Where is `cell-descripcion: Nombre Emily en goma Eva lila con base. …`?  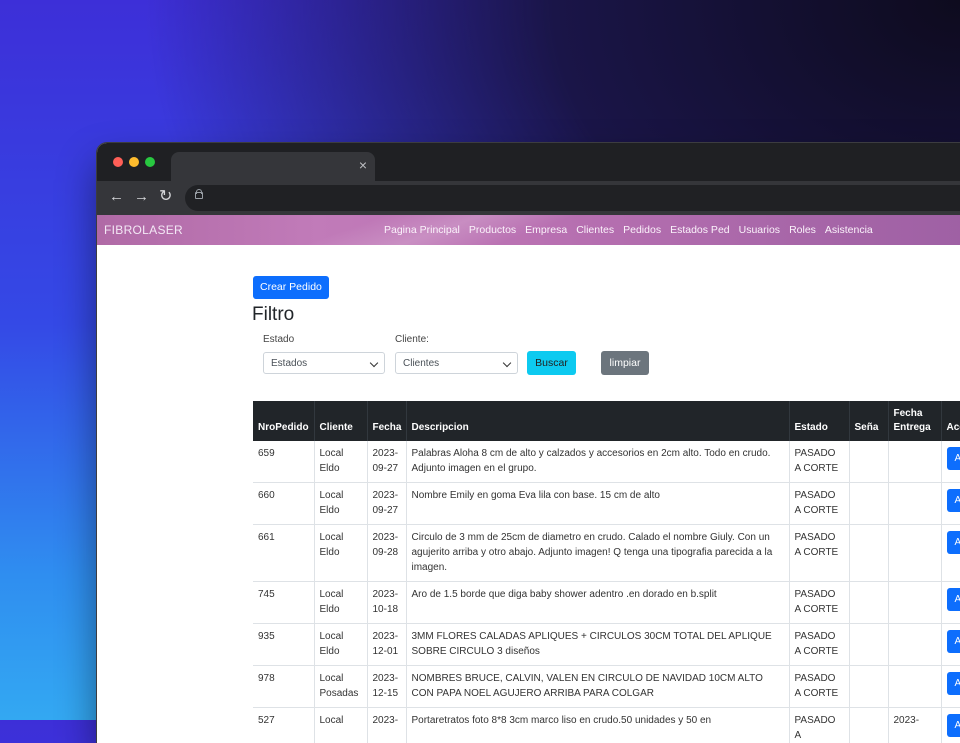
cell-descripcion: Nombre Emily en goma Eva lila con base. … is located at coordinates (597, 504).